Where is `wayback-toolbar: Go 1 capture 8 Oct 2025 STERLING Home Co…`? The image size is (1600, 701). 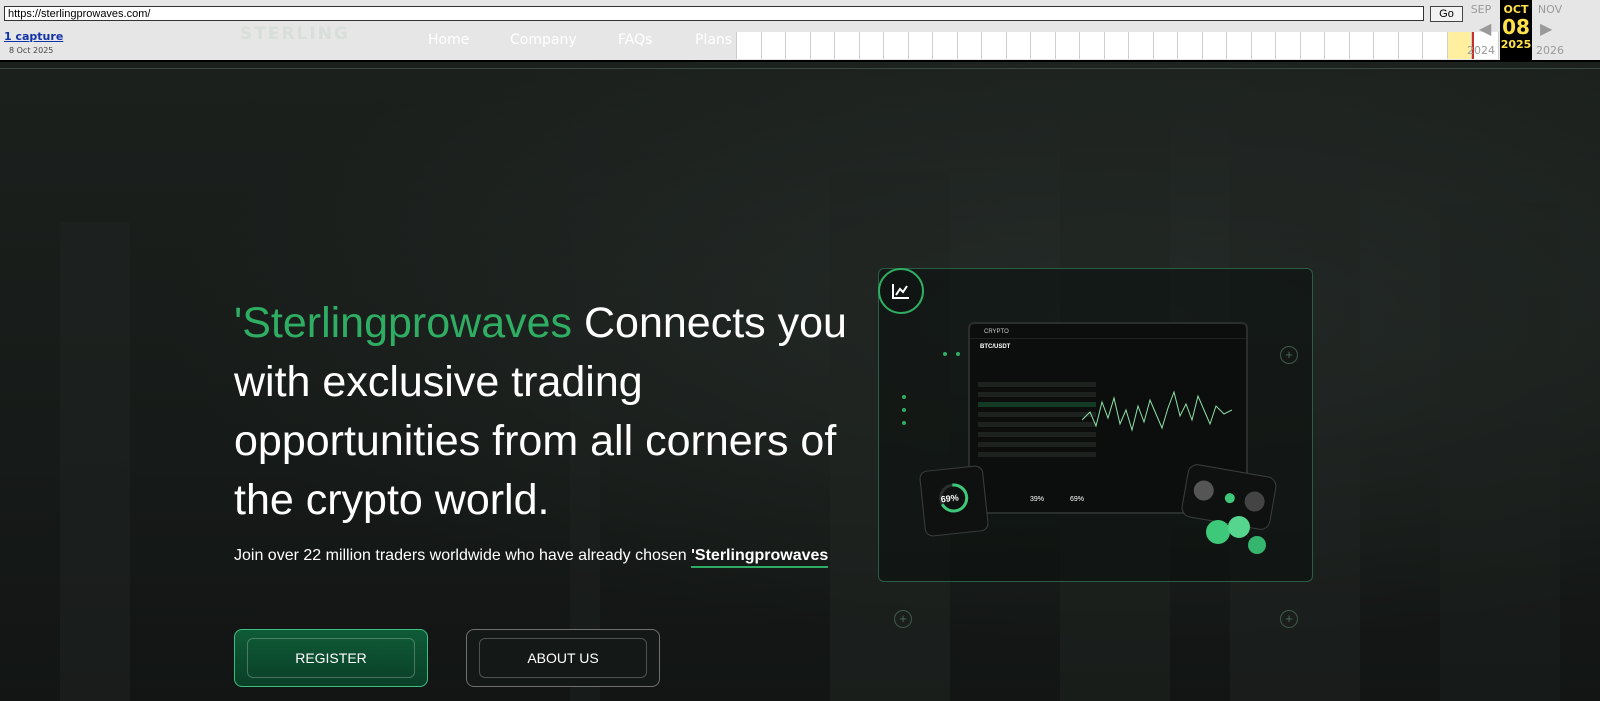
wayback-toolbar: Go 1 capture 8 Oct 2025 STERLING Home Co… is located at coordinates (800, 31).